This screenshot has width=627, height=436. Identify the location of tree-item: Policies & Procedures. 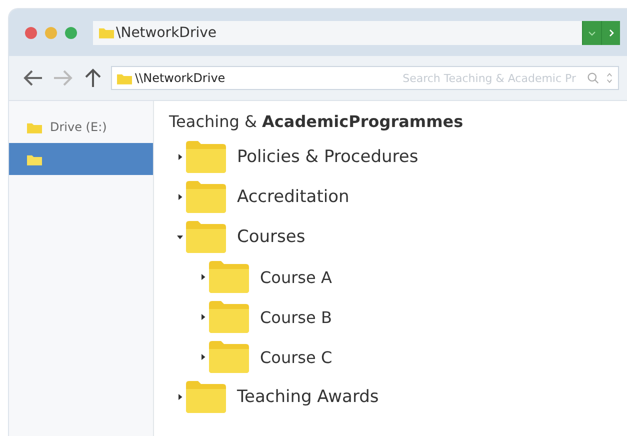
(398, 157).